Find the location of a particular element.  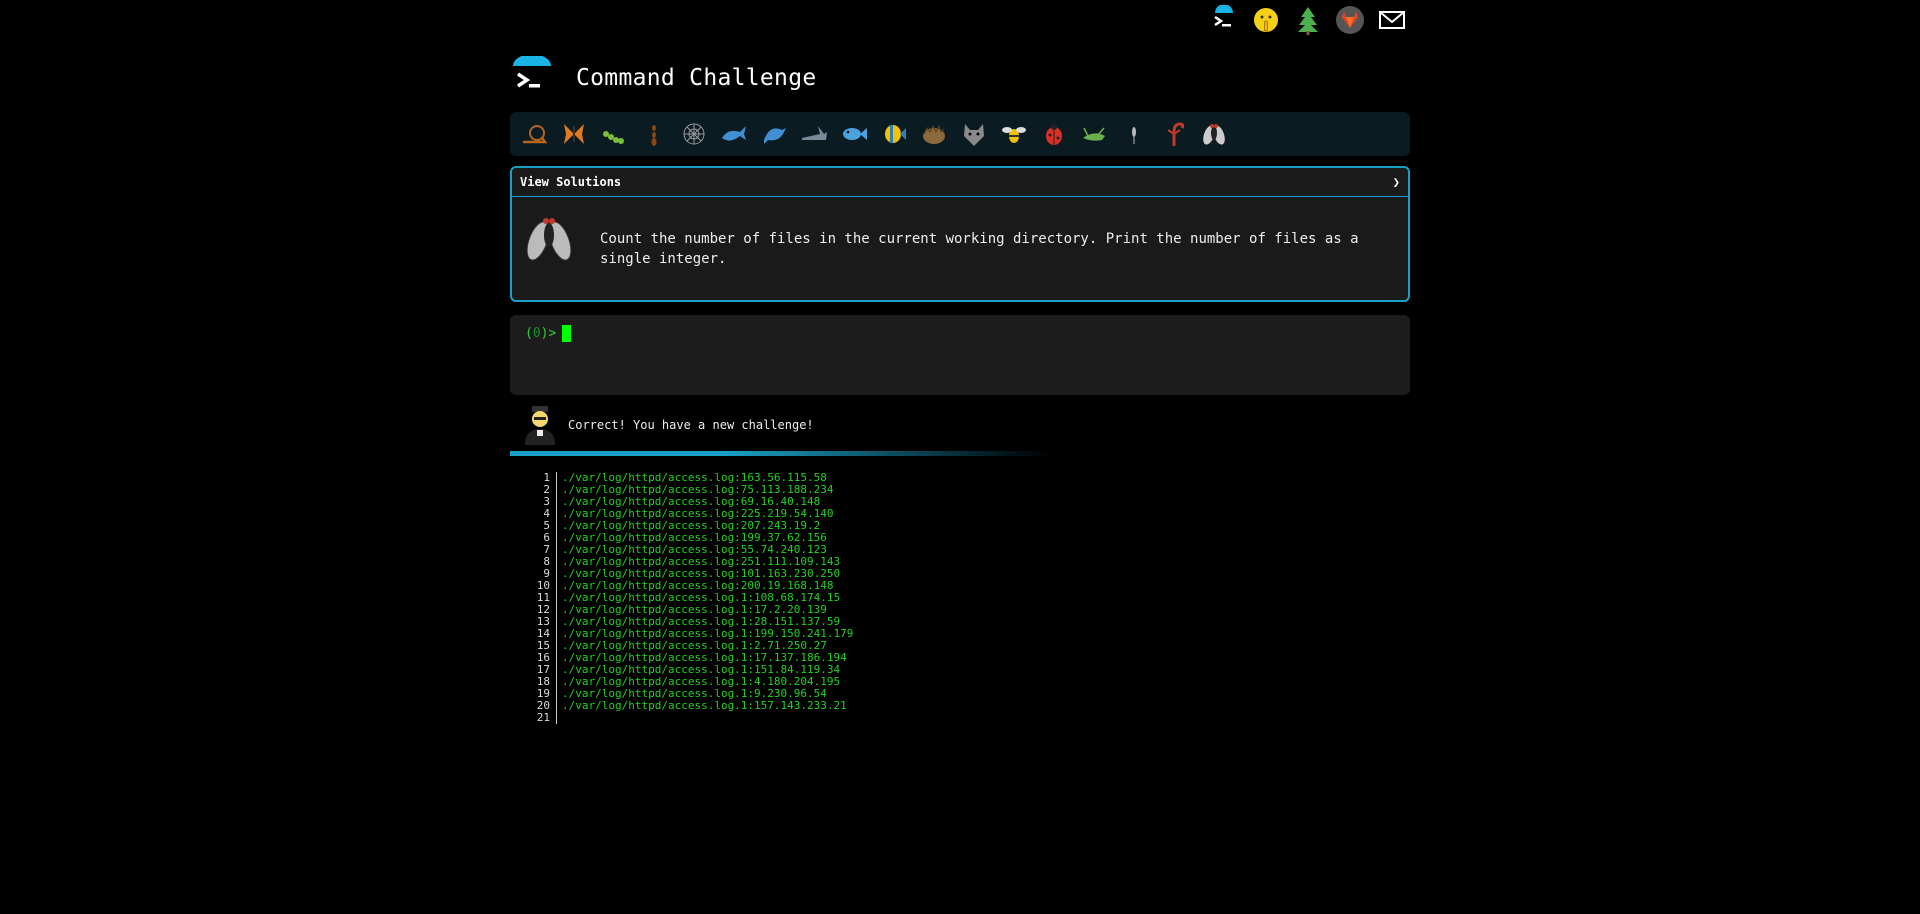

tree-icon is located at coordinates (1308, 20).